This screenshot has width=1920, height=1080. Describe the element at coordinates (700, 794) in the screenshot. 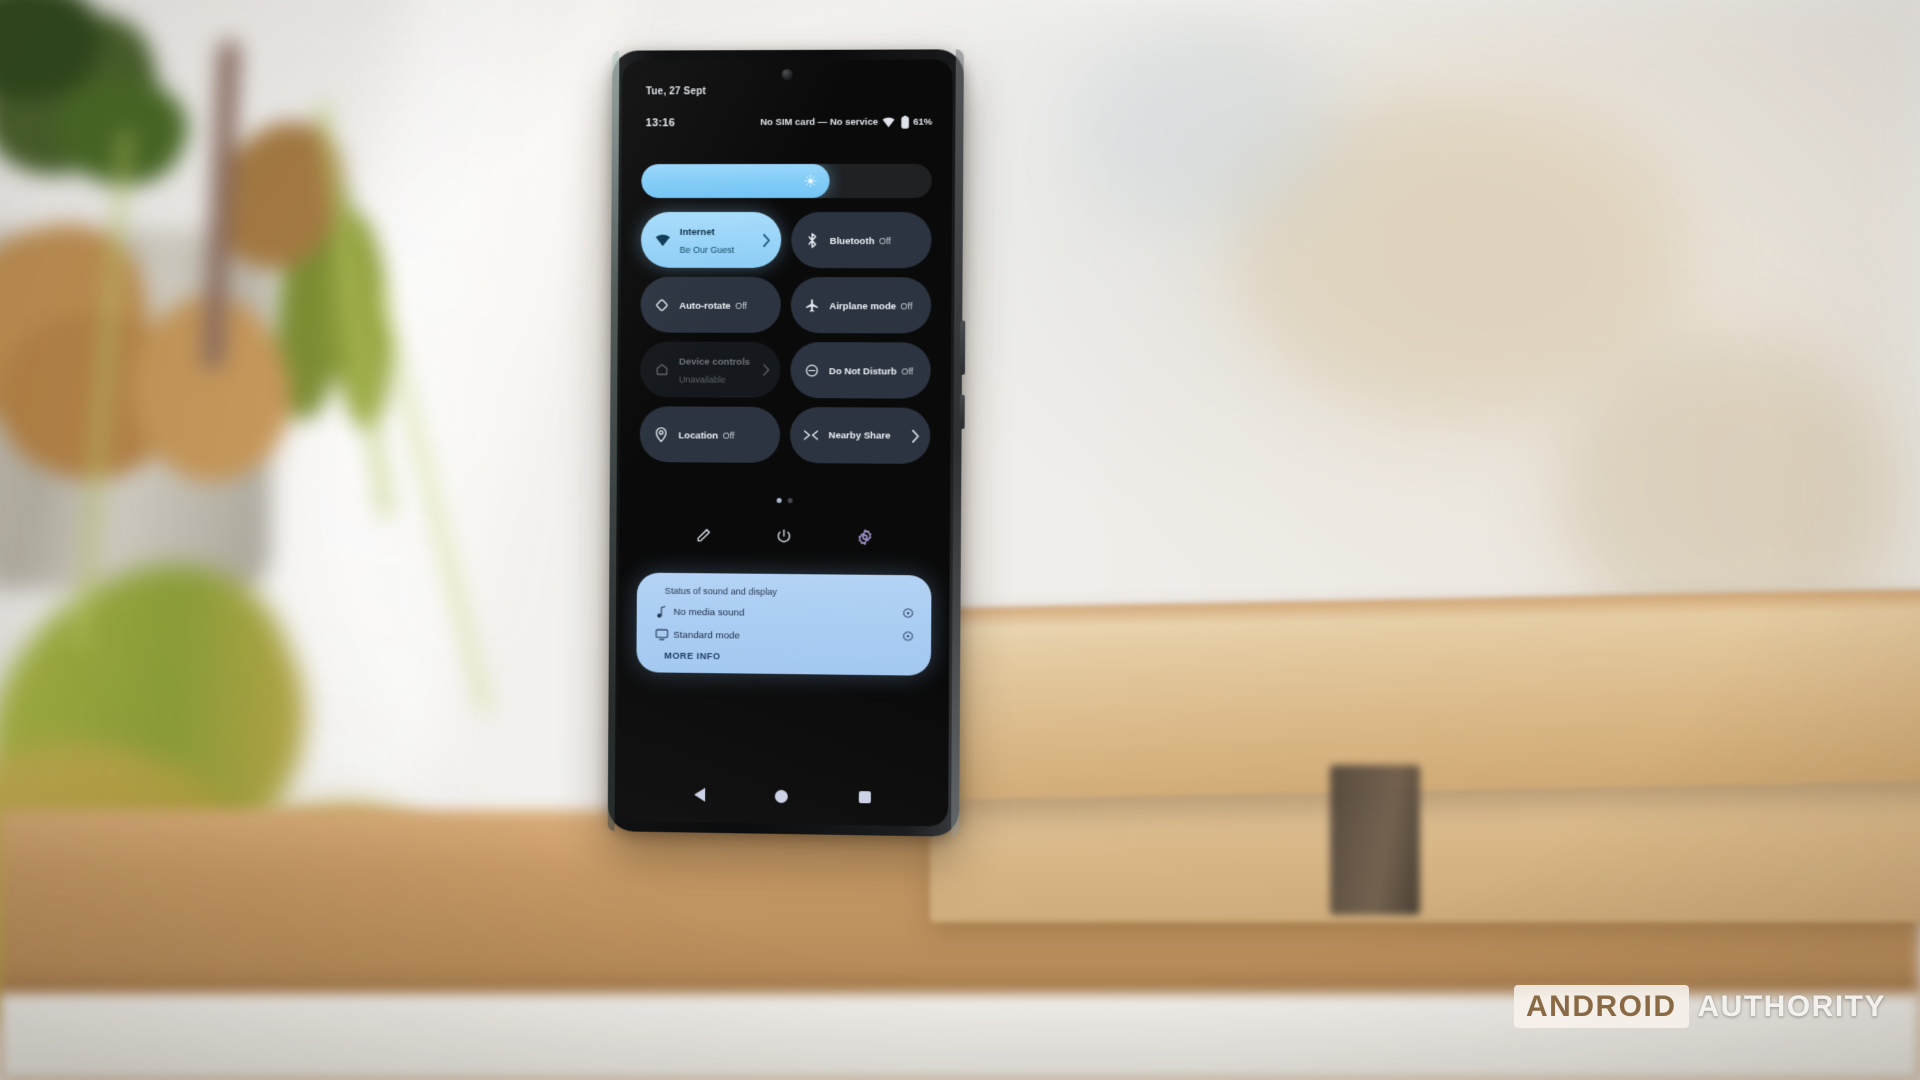

I see `back-triangle-icon` at that location.